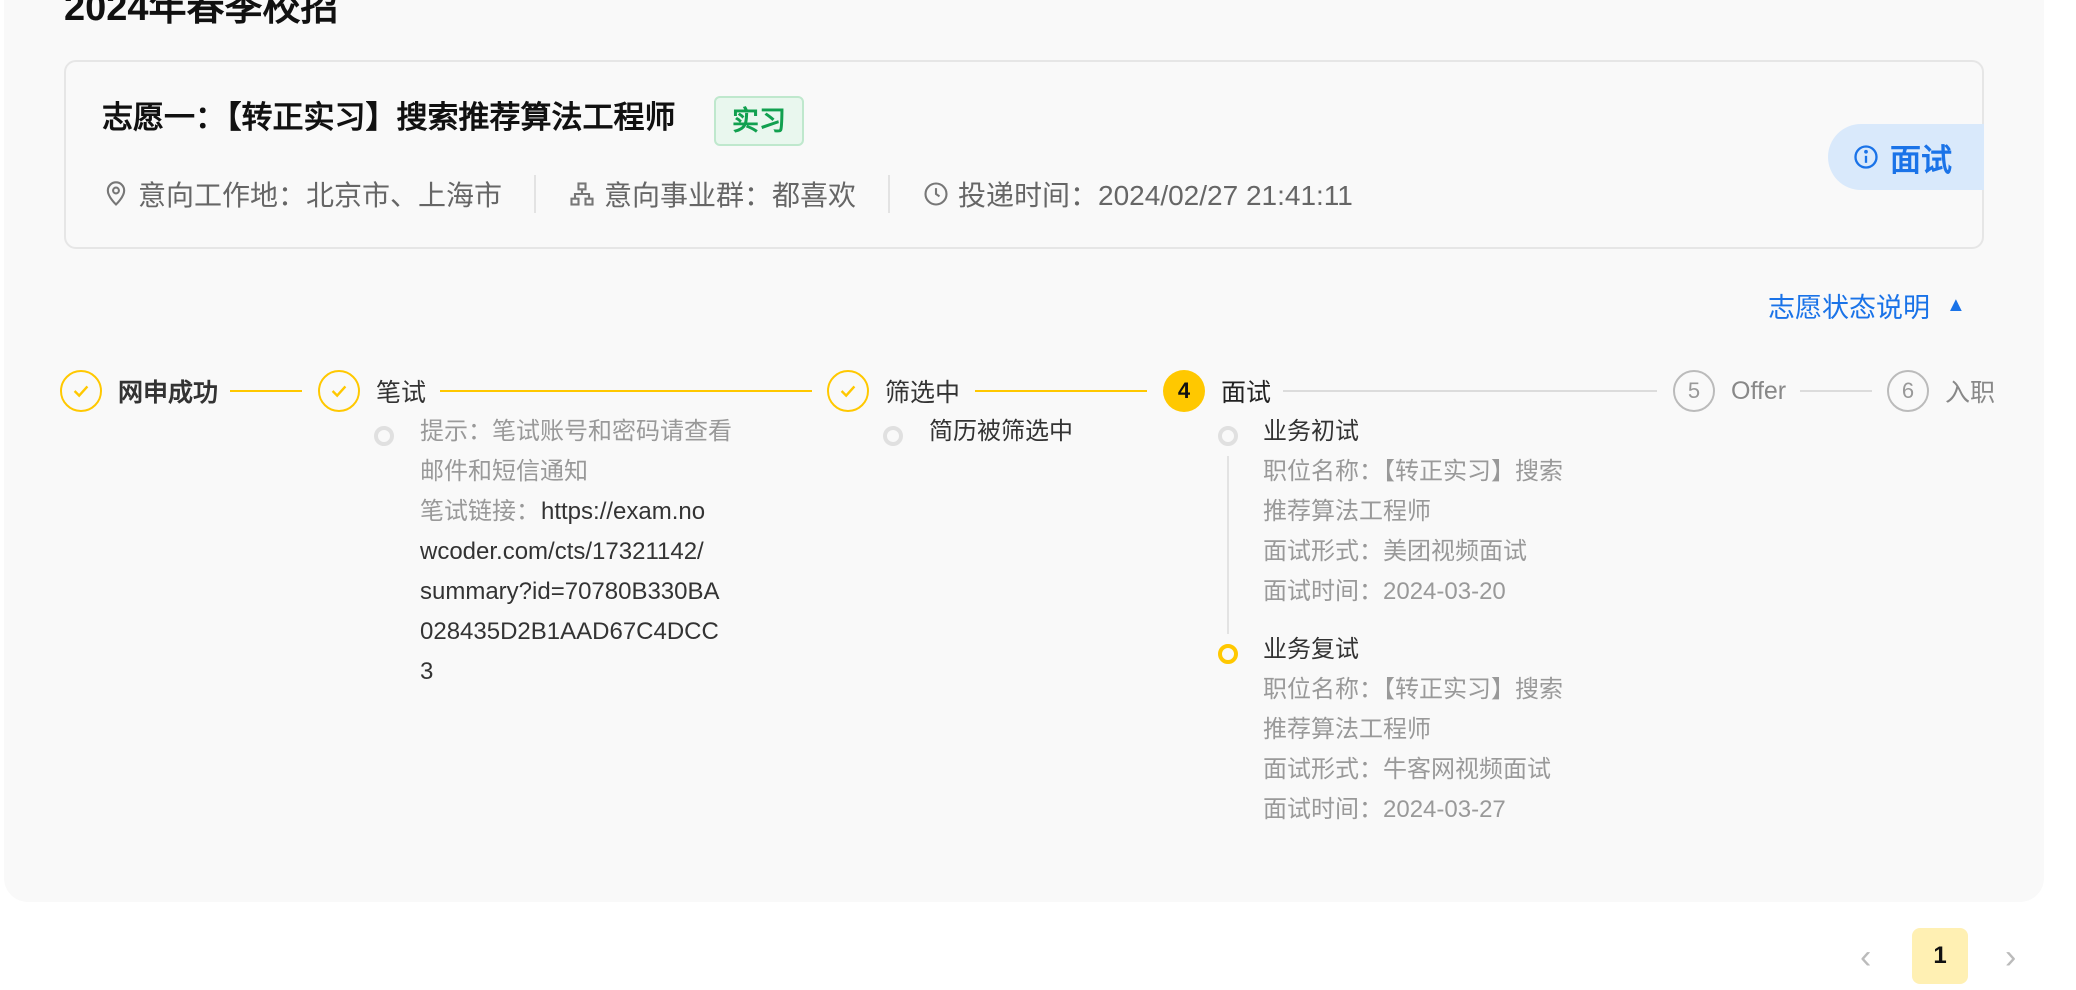  Describe the element at coordinates (569, 632) in the screenshot. I see `written-test-link: 028435D2B1AAD67C4DCC` at that location.